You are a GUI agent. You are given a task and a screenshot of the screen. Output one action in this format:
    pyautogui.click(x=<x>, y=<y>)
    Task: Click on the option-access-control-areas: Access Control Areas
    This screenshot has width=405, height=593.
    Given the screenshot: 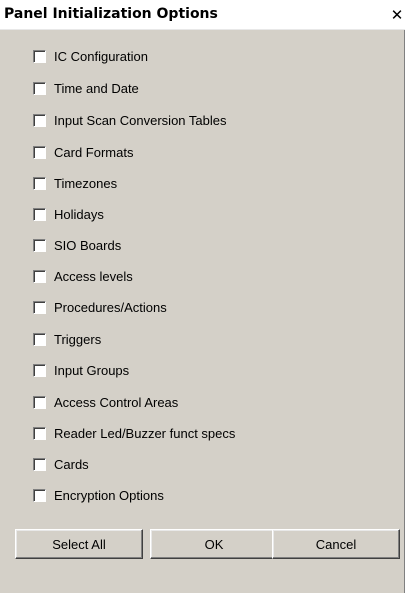 What is the action you would take?
    pyautogui.click(x=105, y=402)
    